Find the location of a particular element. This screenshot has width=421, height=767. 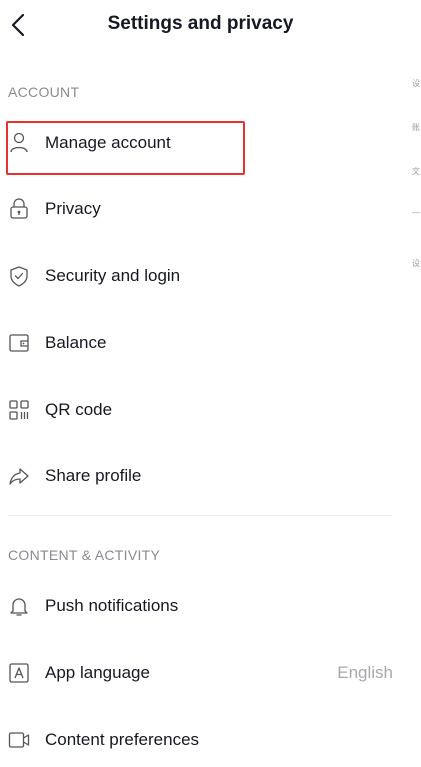

menu-item-label: Share profile is located at coordinates (93, 475).